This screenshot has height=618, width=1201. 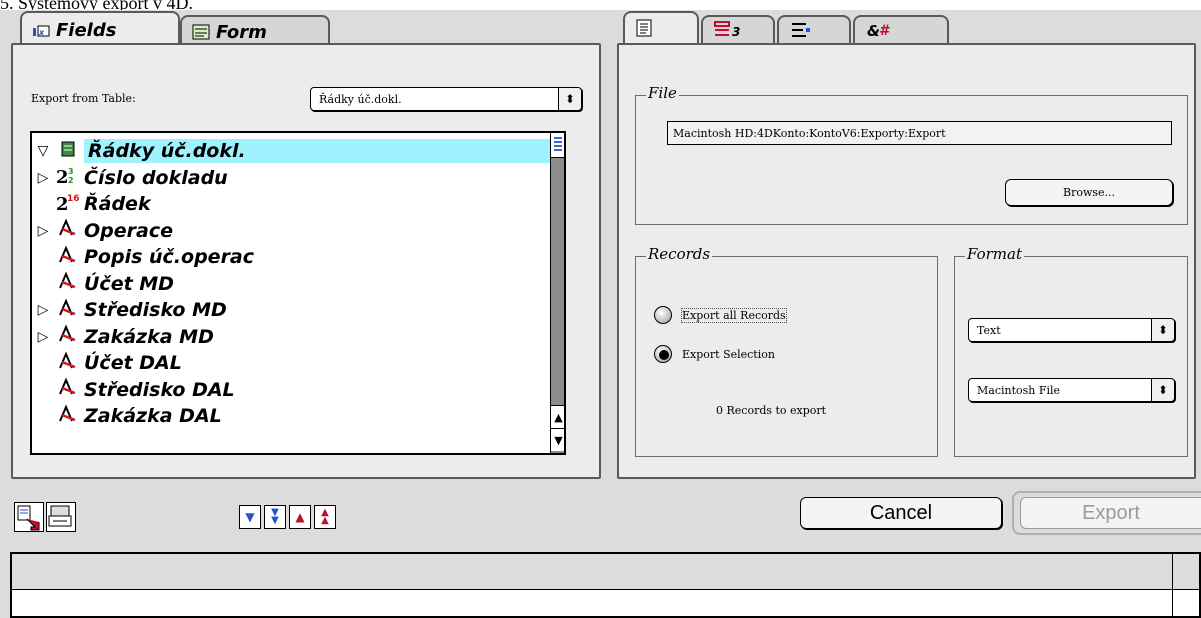 What do you see at coordinates (1071, 390) in the screenshot?
I see `destination-select: Macintosh File ⬍` at bounding box center [1071, 390].